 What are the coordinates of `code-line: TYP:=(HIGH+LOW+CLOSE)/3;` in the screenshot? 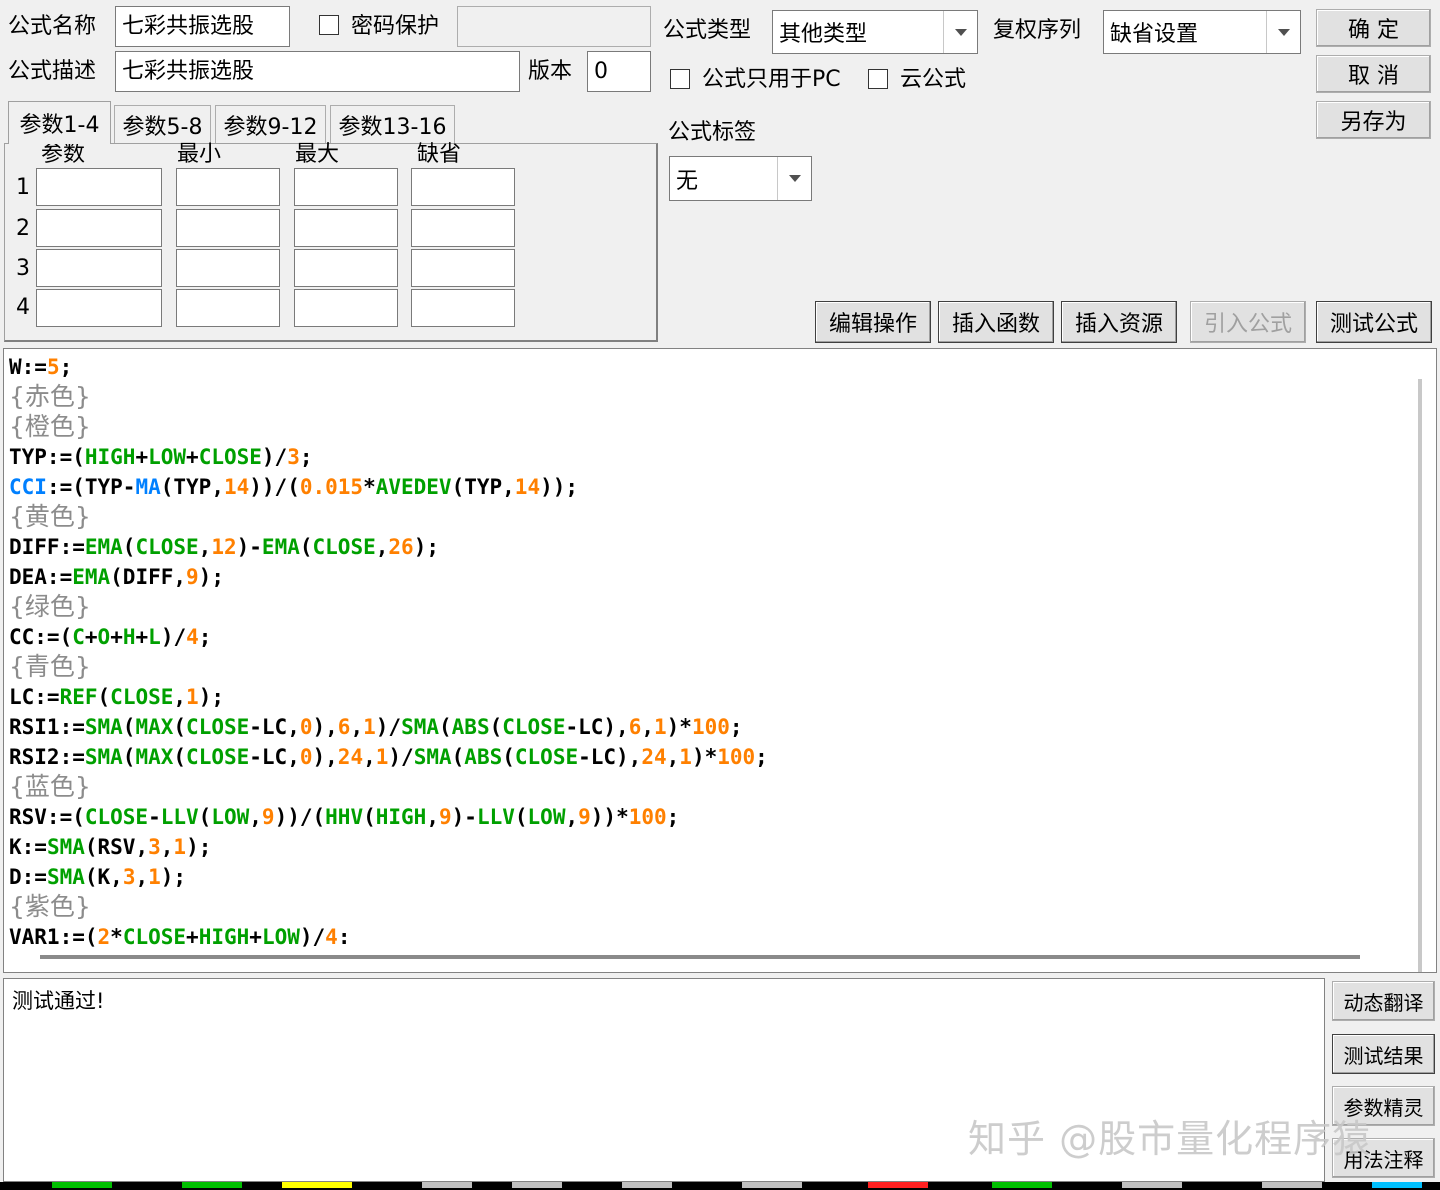 It's located at (388, 457).